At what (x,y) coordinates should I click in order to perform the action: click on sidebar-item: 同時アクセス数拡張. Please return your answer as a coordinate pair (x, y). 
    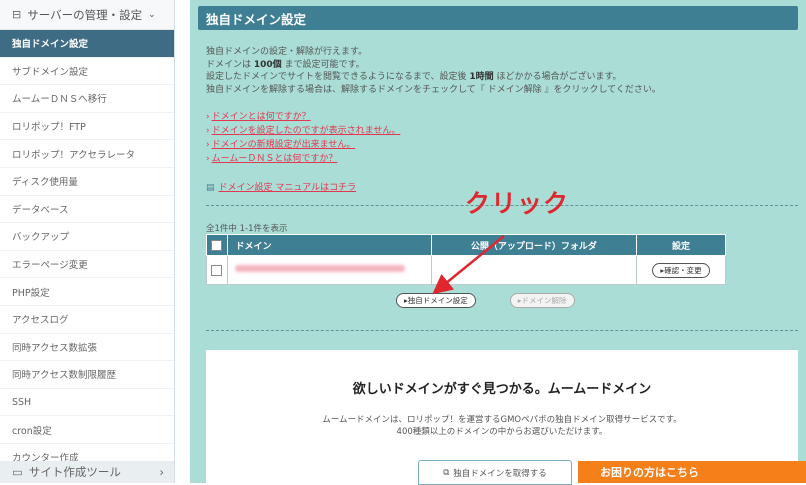
    Looking at the image, I should click on (87, 348).